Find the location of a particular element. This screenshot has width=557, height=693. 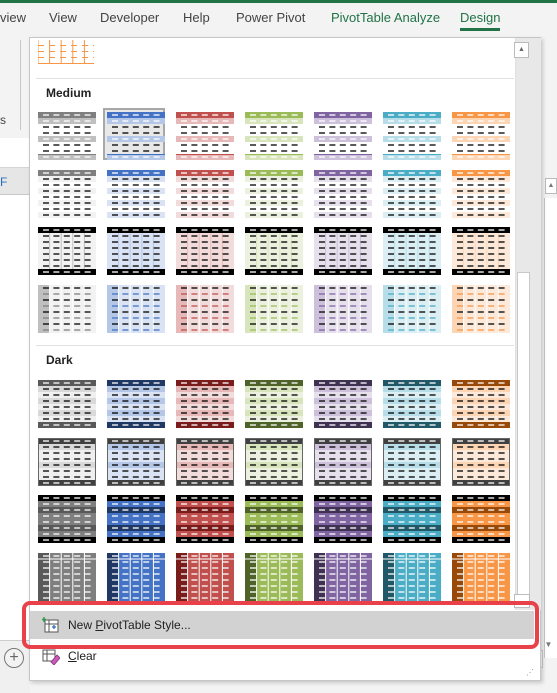

ribbon-divider is located at coordinates (20, 85).